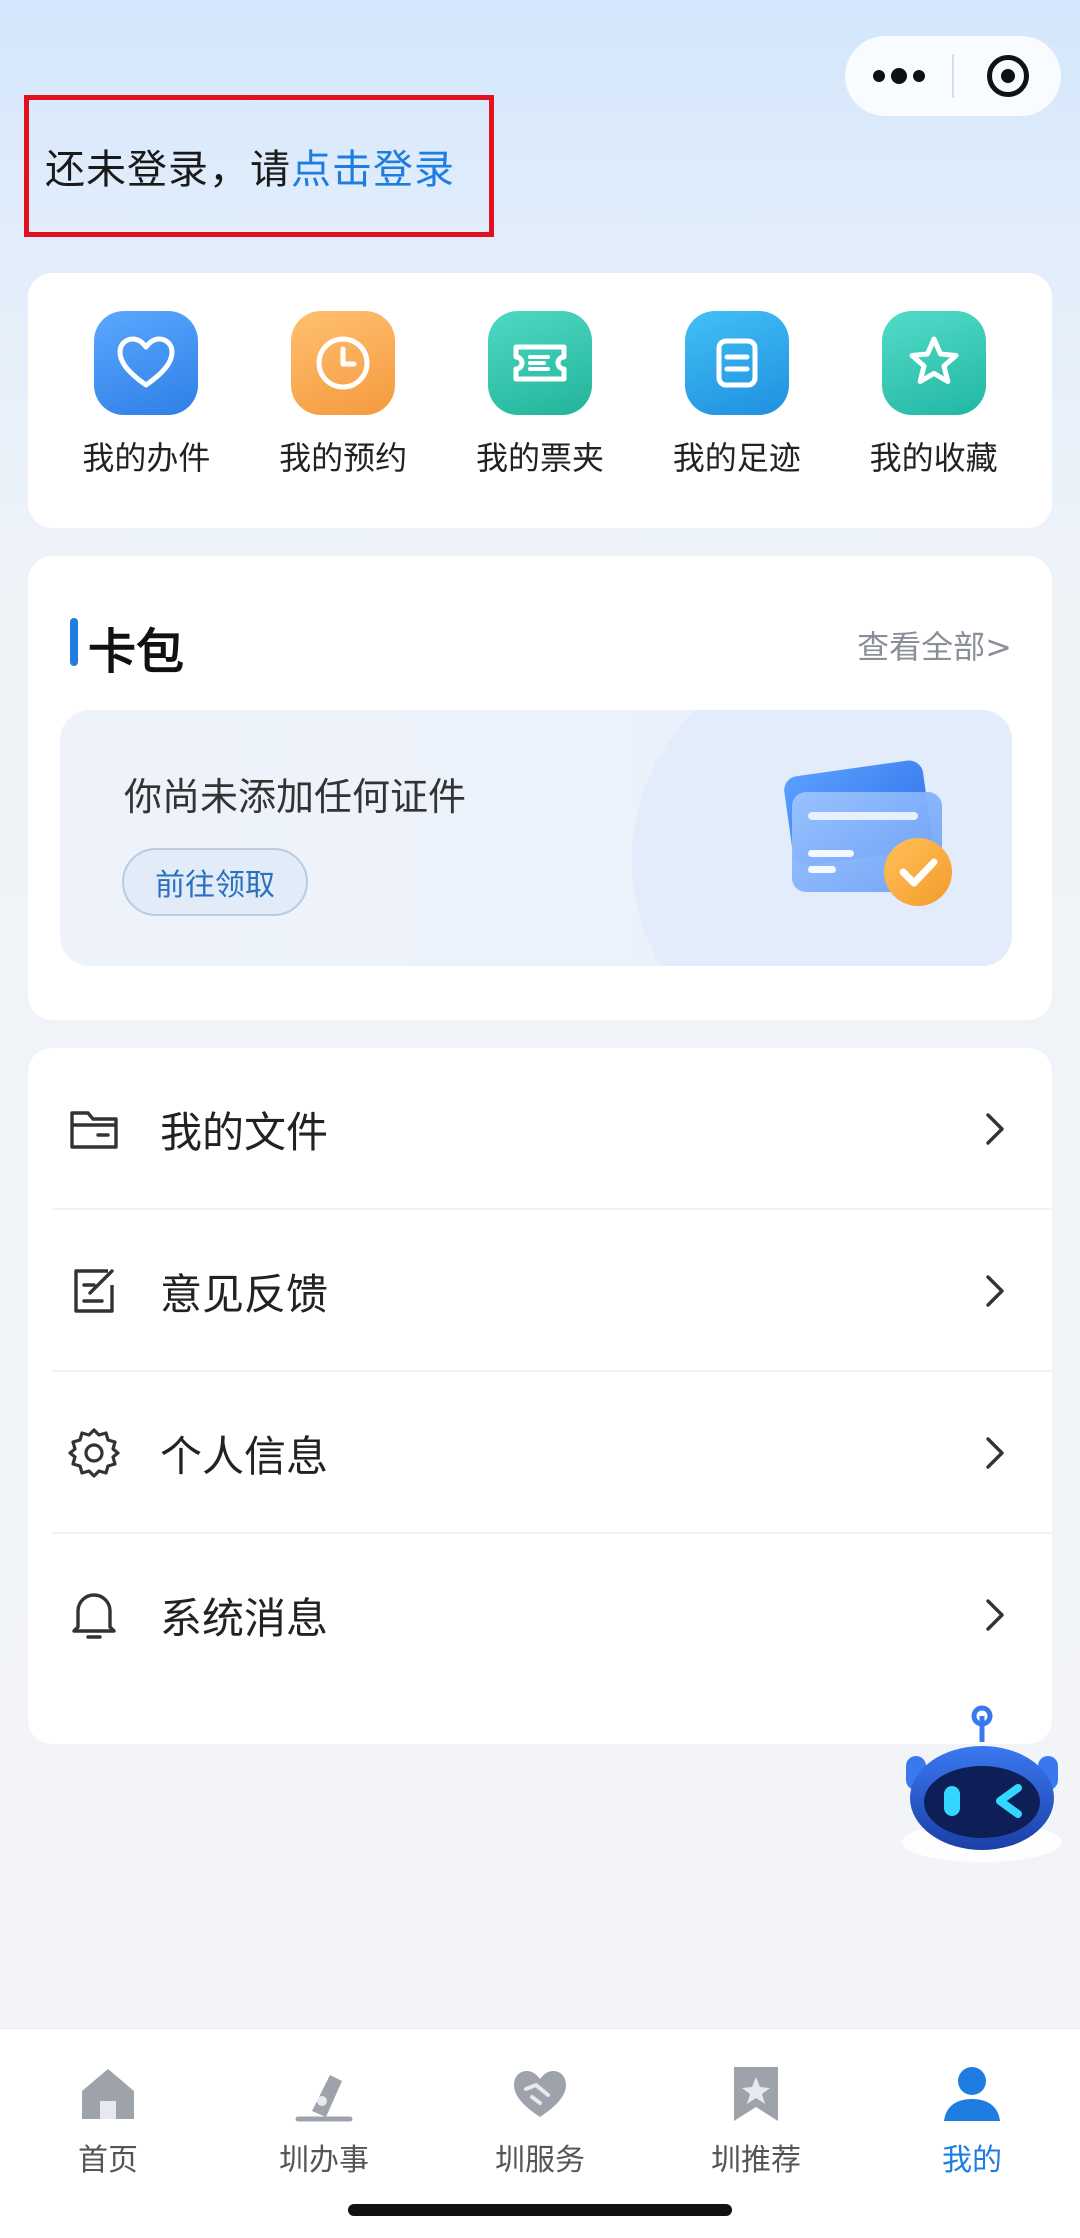 This screenshot has width=1080, height=2238. What do you see at coordinates (540, 1129) in the screenshot?
I see `menu-item-my-files: 我的文件` at bounding box center [540, 1129].